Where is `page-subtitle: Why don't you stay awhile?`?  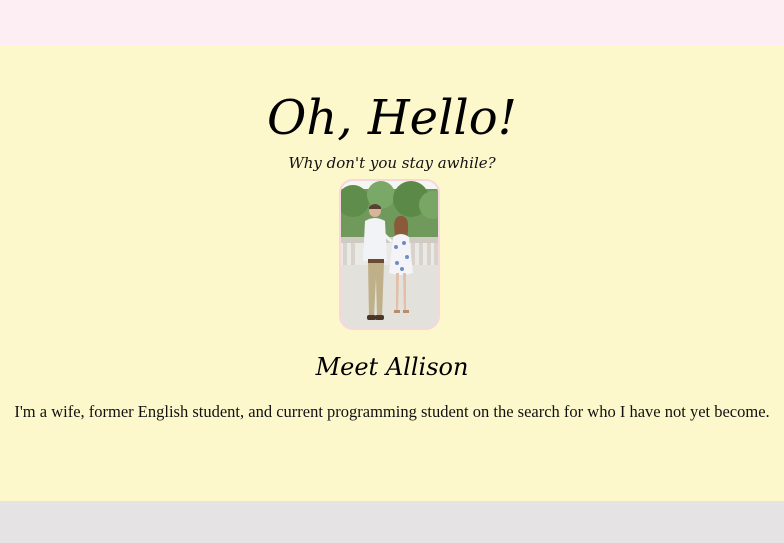 page-subtitle: Why don't you stay awhile? is located at coordinates (392, 163).